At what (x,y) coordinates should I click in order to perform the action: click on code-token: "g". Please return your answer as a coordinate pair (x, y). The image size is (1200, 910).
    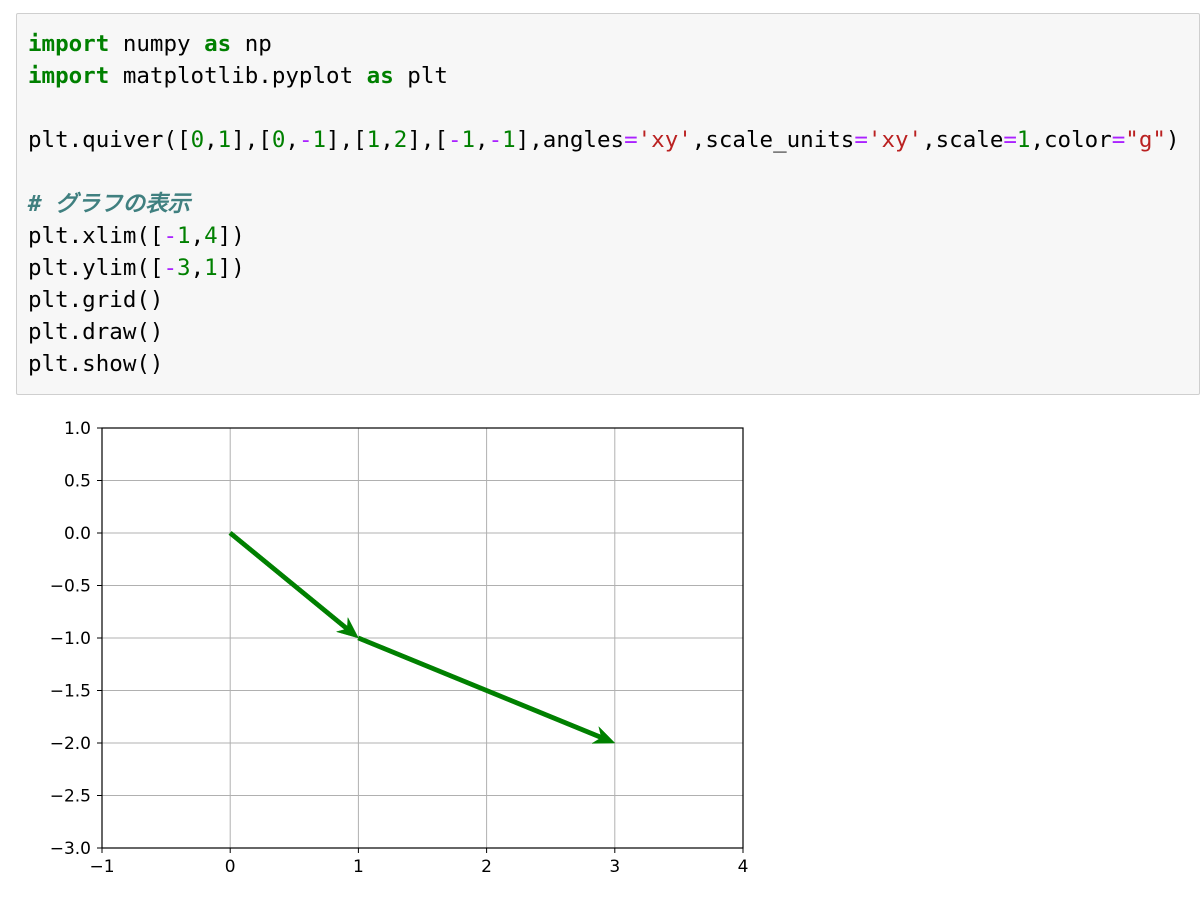
    Looking at the image, I should click on (1145, 140).